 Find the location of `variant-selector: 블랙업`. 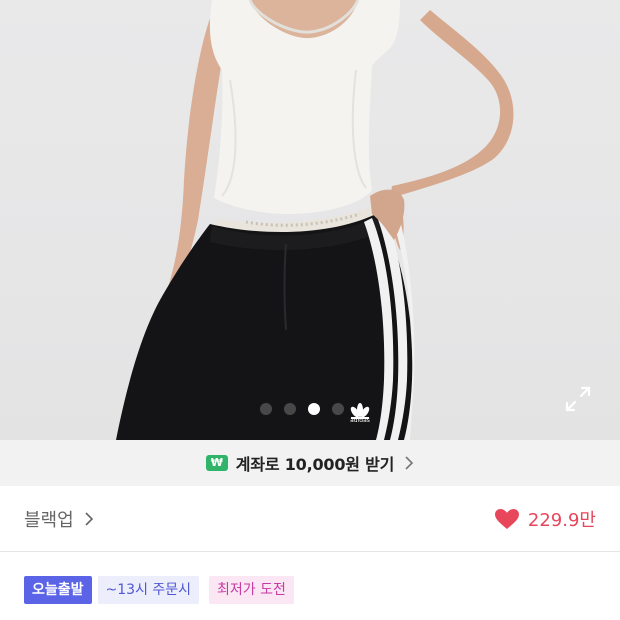

variant-selector: 블랙업 is located at coordinates (59, 519).